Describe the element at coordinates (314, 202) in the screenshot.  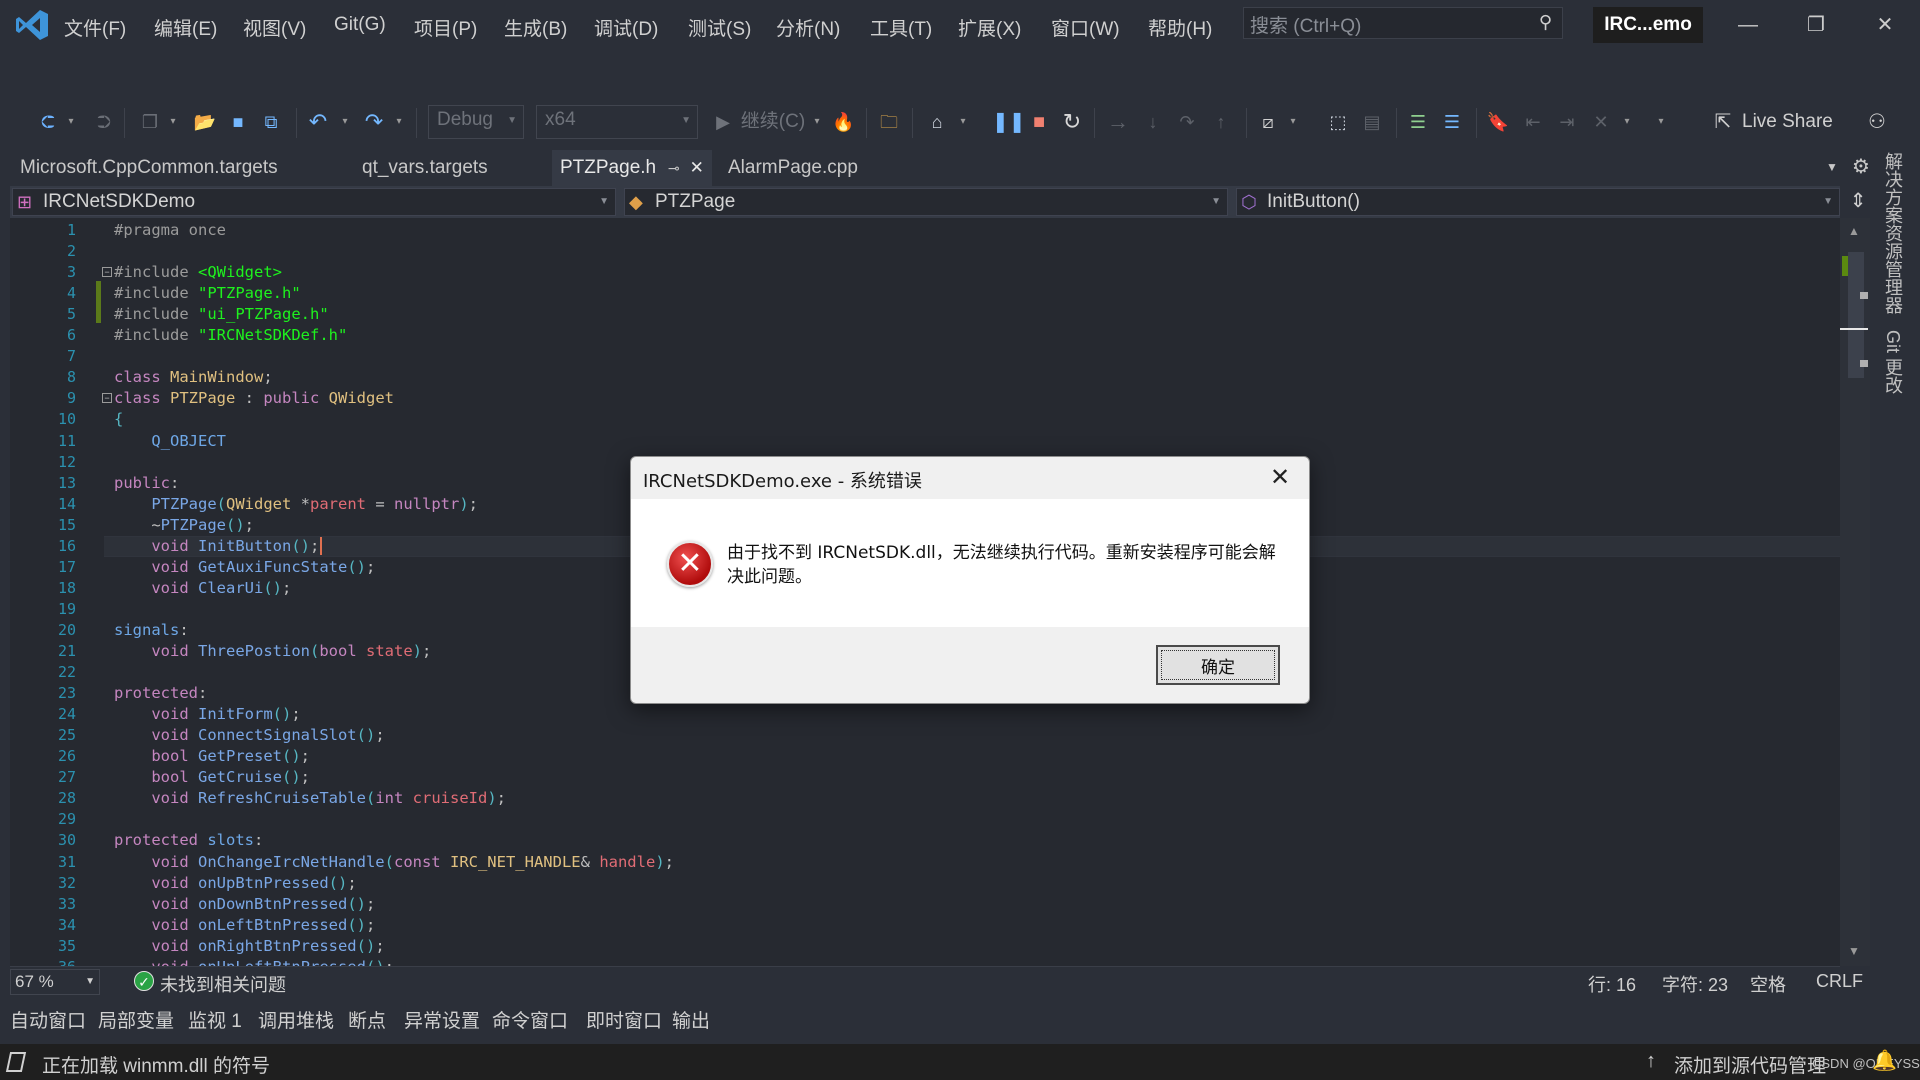
I see `project-navigation-select: ⊞ IRCNetSDKDemo ▼` at that location.